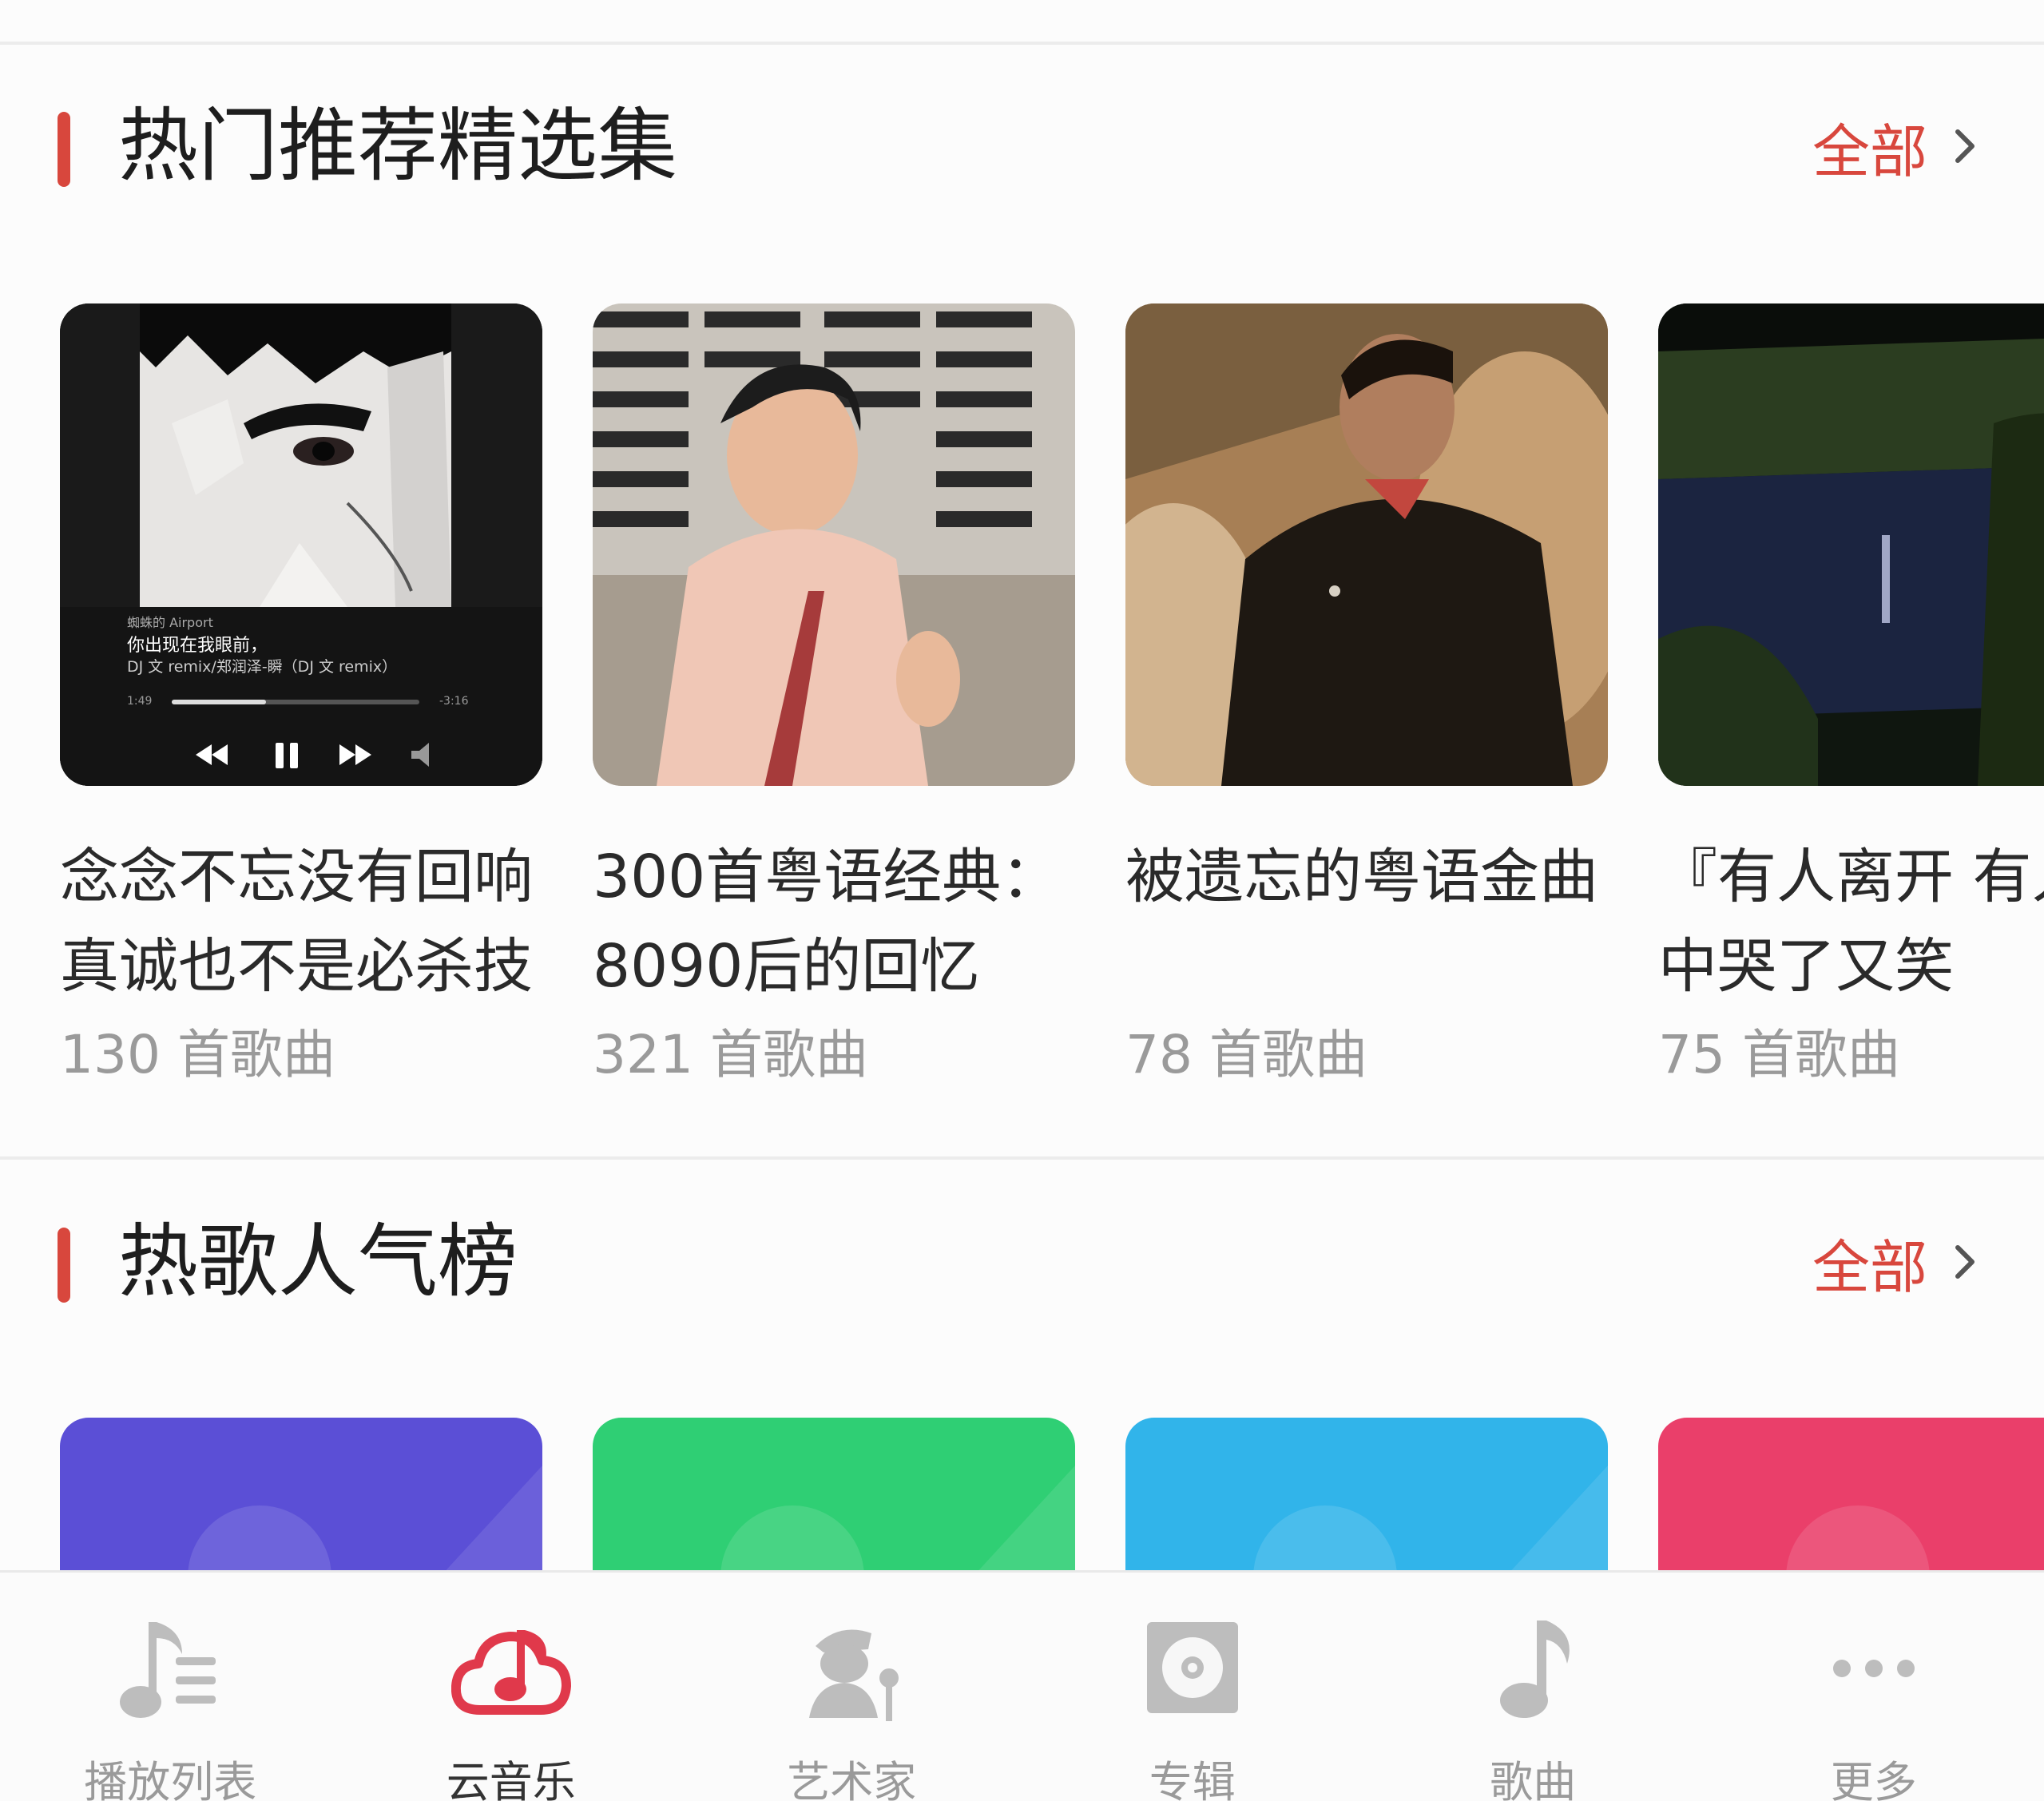 This screenshot has height=1801, width=2044. I want to click on playlist-song-count: 321 首歌曲, so click(730, 1054).